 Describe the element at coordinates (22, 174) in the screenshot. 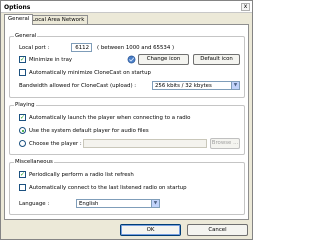

I see `periodic-refresh-checkbox: ✓` at that location.